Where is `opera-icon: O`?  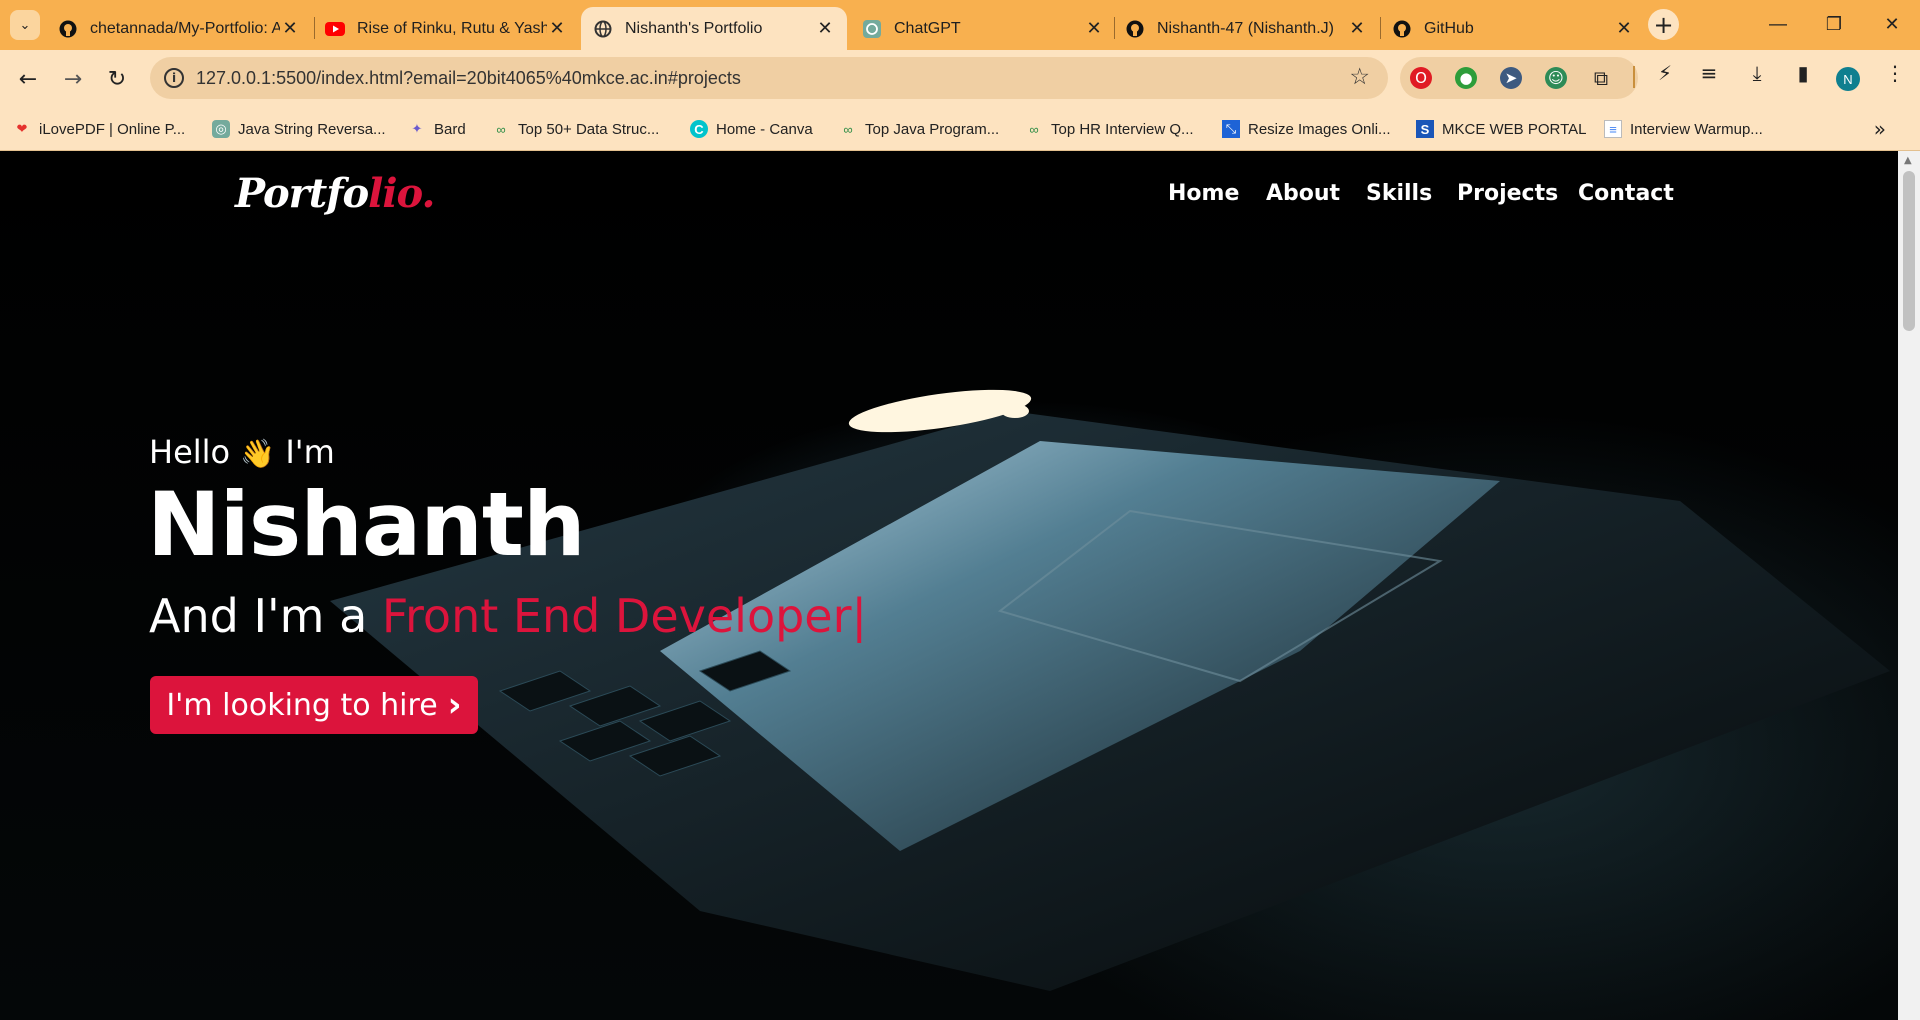
opera-icon: O is located at coordinates (1421, 78).